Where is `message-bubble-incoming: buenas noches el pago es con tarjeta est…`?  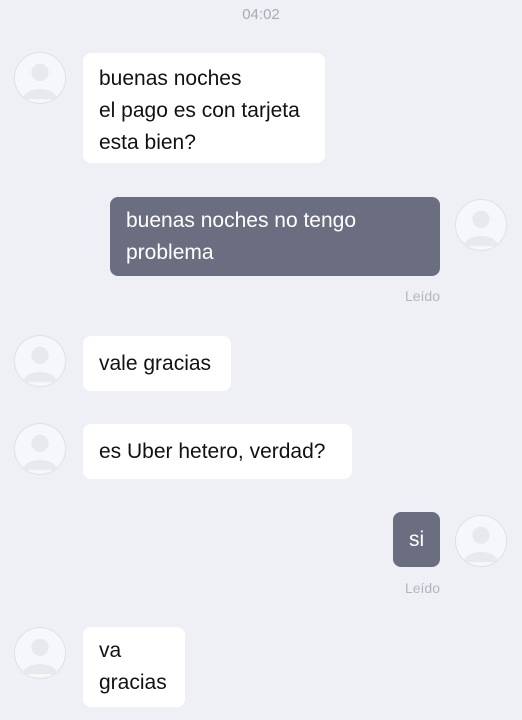 message-bubble-incoming: buenas noches el pago es con tarjeta est… is located at coordinates (204, 108).